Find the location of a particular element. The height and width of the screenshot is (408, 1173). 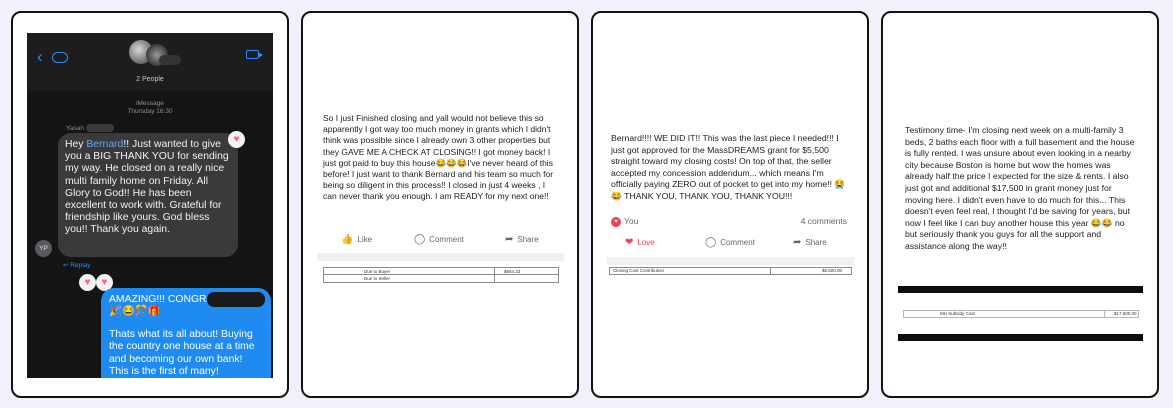

thumbs-up-icon: 👍 is located at coordinates (347, 239).